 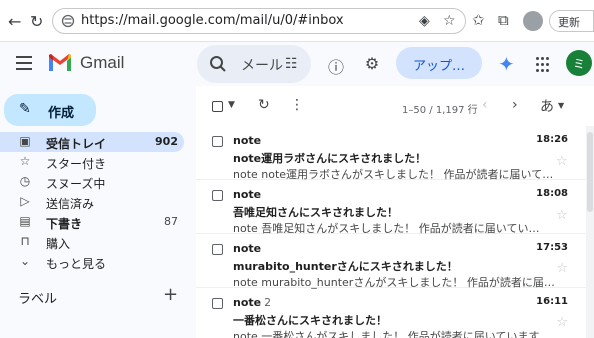 I want to click on gmail-header: Gmail メール ☷ ⓘ ⚙ アップ… ✦ ミ, so click(x=297, y=64).